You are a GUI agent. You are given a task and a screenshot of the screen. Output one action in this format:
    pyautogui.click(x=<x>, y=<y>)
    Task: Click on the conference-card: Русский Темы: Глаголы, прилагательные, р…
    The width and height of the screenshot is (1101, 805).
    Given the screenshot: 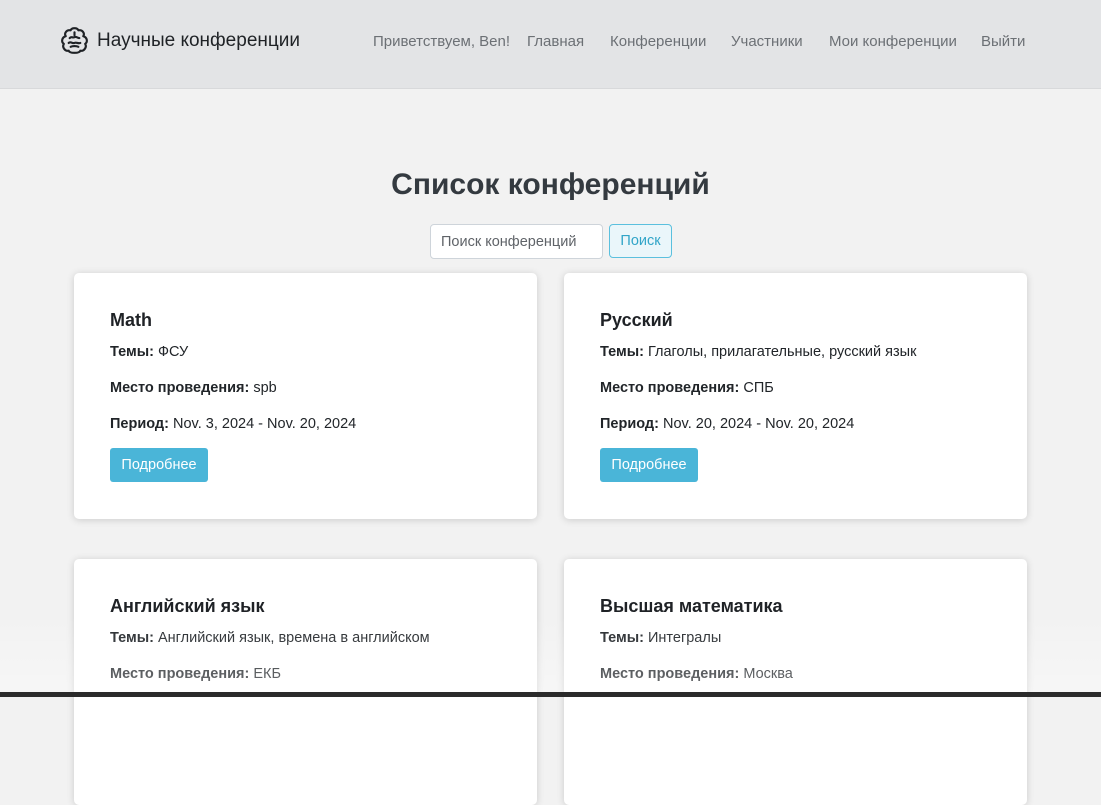 What is the action you would take?
    pyautogui.click(x=795, y=396)
    